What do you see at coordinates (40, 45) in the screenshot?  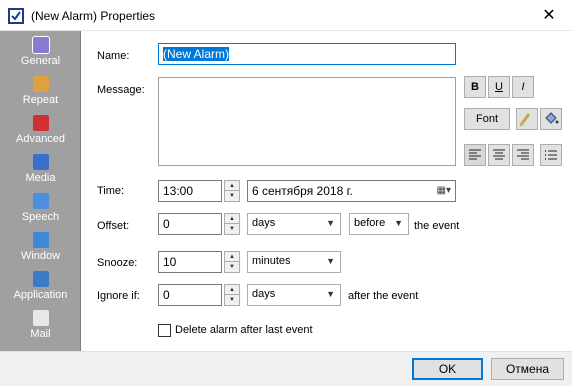 I see `clock-icon` at bounding box center [40, 45].